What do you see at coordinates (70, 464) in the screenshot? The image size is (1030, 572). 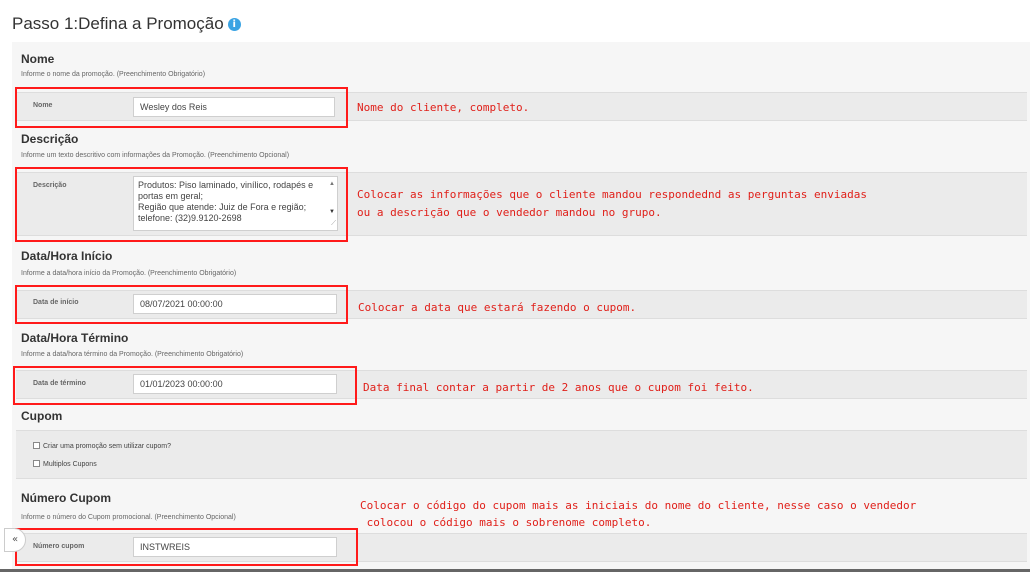 I see `checkbox-multiplos-cupons-label: Multiplos Cupons` at bounding box center [70, 464].